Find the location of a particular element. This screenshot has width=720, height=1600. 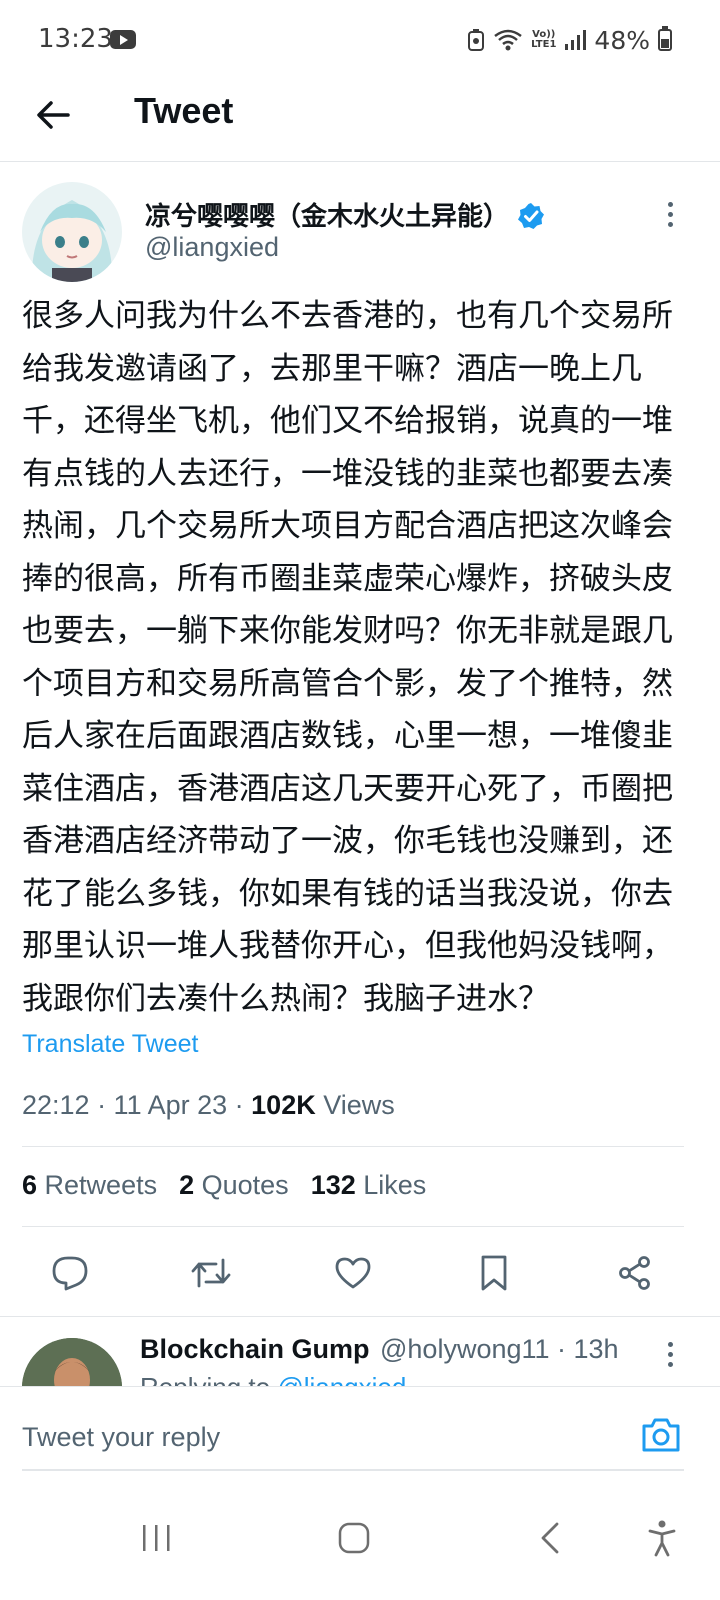

bookmark-button is located at coordinates (494, 1273).